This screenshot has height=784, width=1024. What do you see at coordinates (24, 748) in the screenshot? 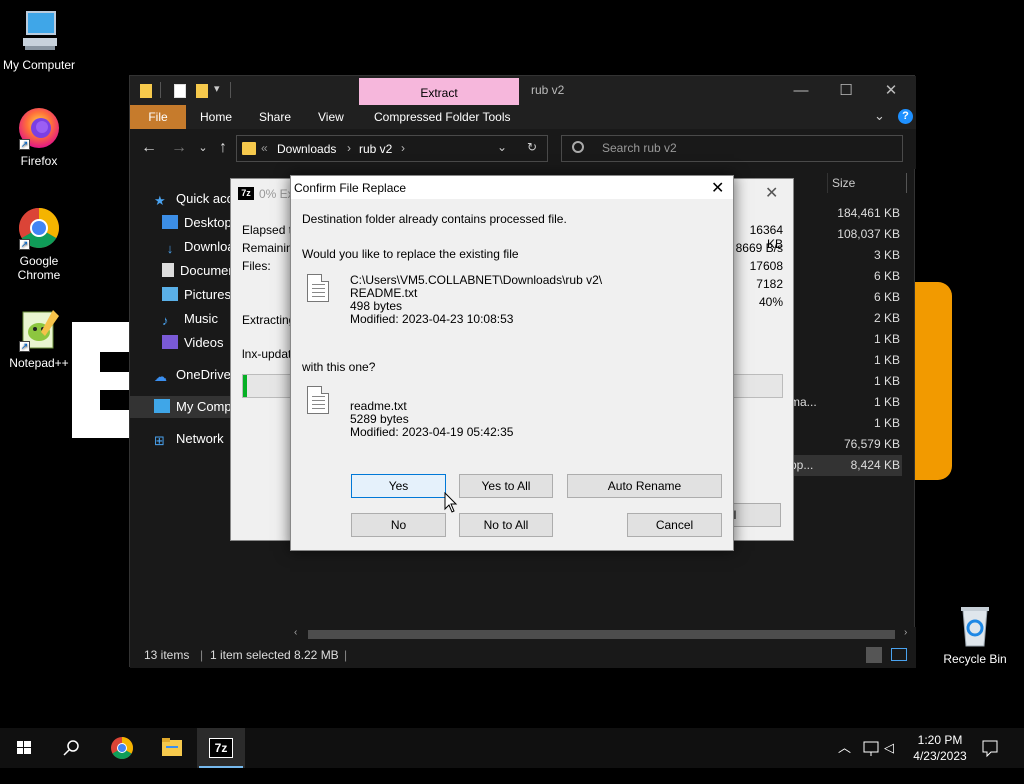
I see `start-button` at bounding box center [24, 748].